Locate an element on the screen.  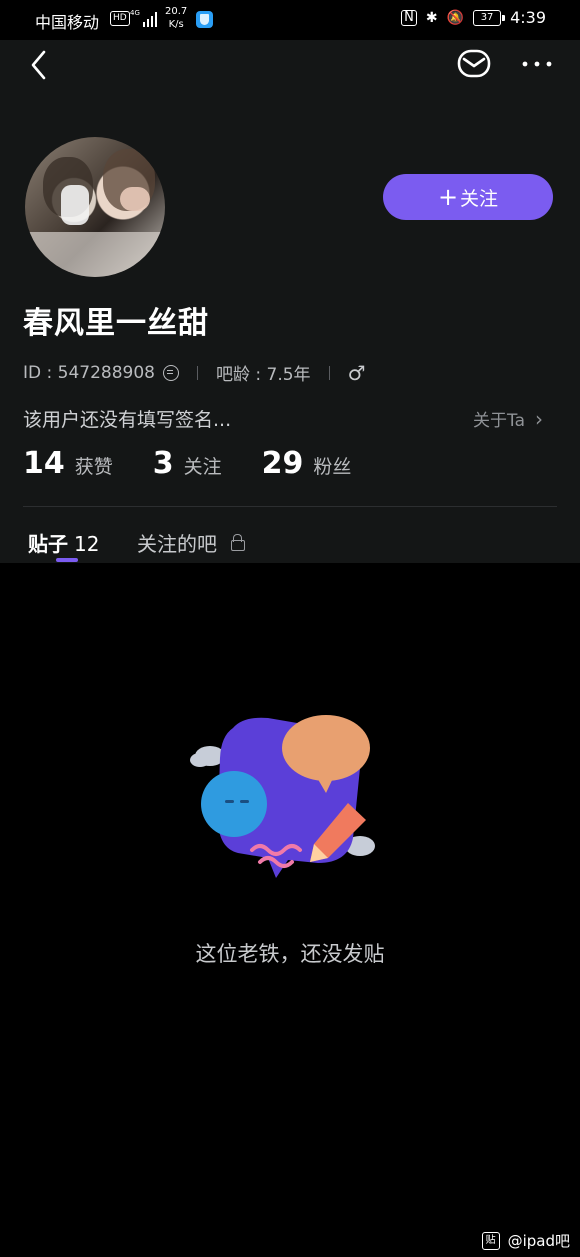
message-button is located at coordinates (474, 64).